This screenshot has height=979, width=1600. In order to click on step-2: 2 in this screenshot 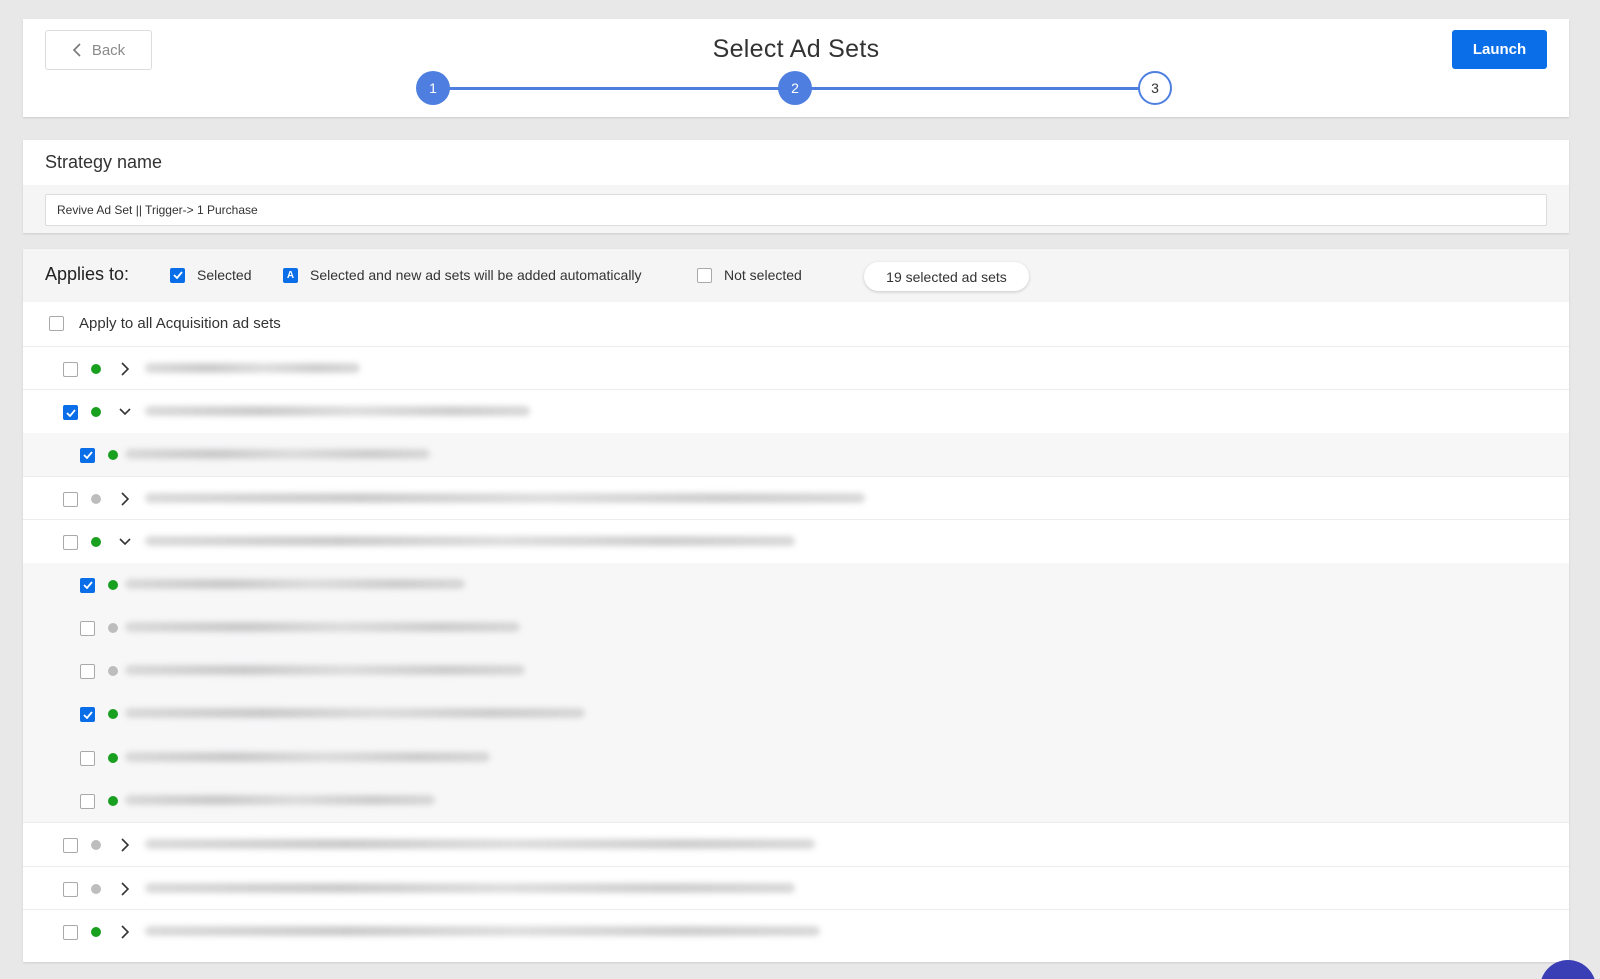, I will do `click(795, 88)`.